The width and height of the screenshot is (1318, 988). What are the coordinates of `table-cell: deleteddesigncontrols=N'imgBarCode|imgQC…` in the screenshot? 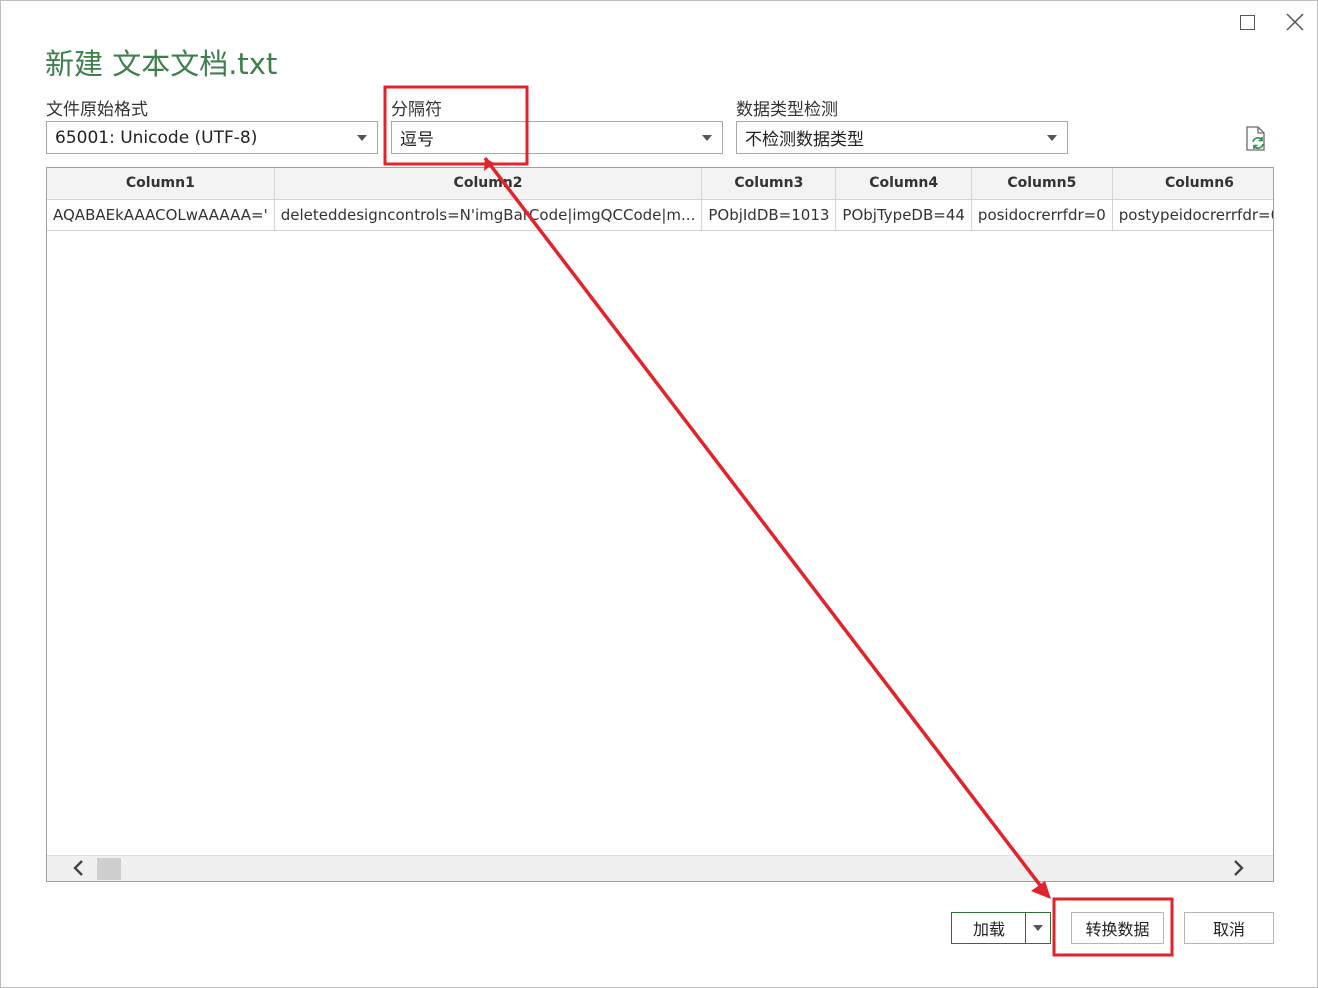 It's located at (488, 215).